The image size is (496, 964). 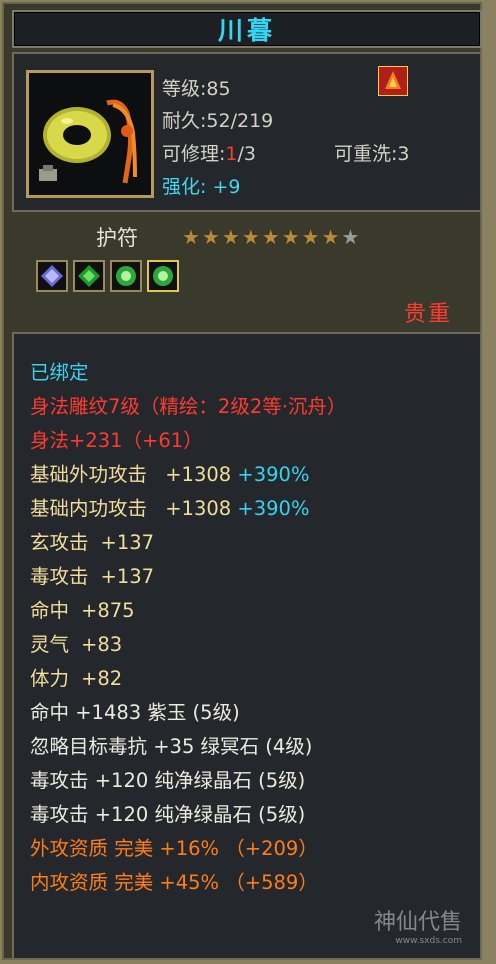 What do you see at coordinates (117, 238) in the screenshot?
I see `amulet-label: 护符` at bounding box center [117, 238].